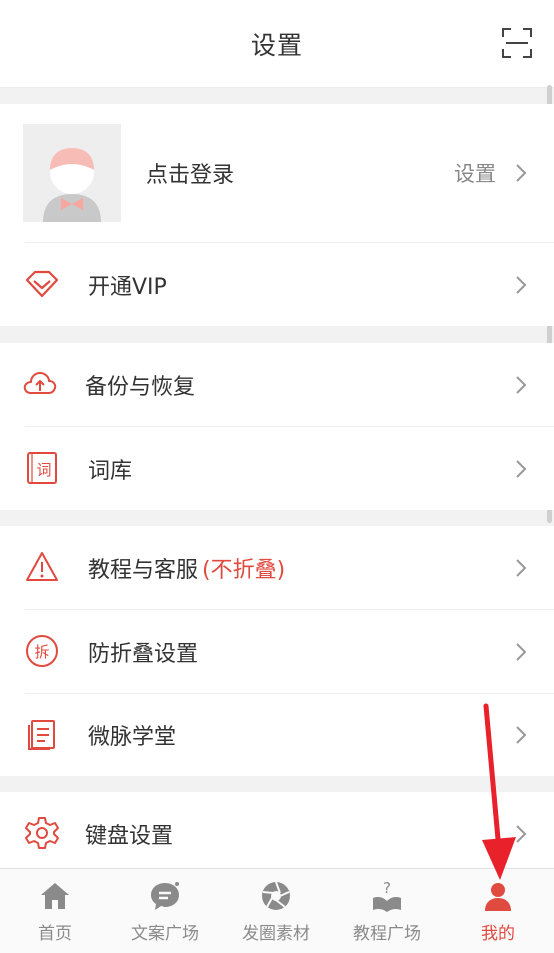  I want to click on gear-icon, so click(42, 833).